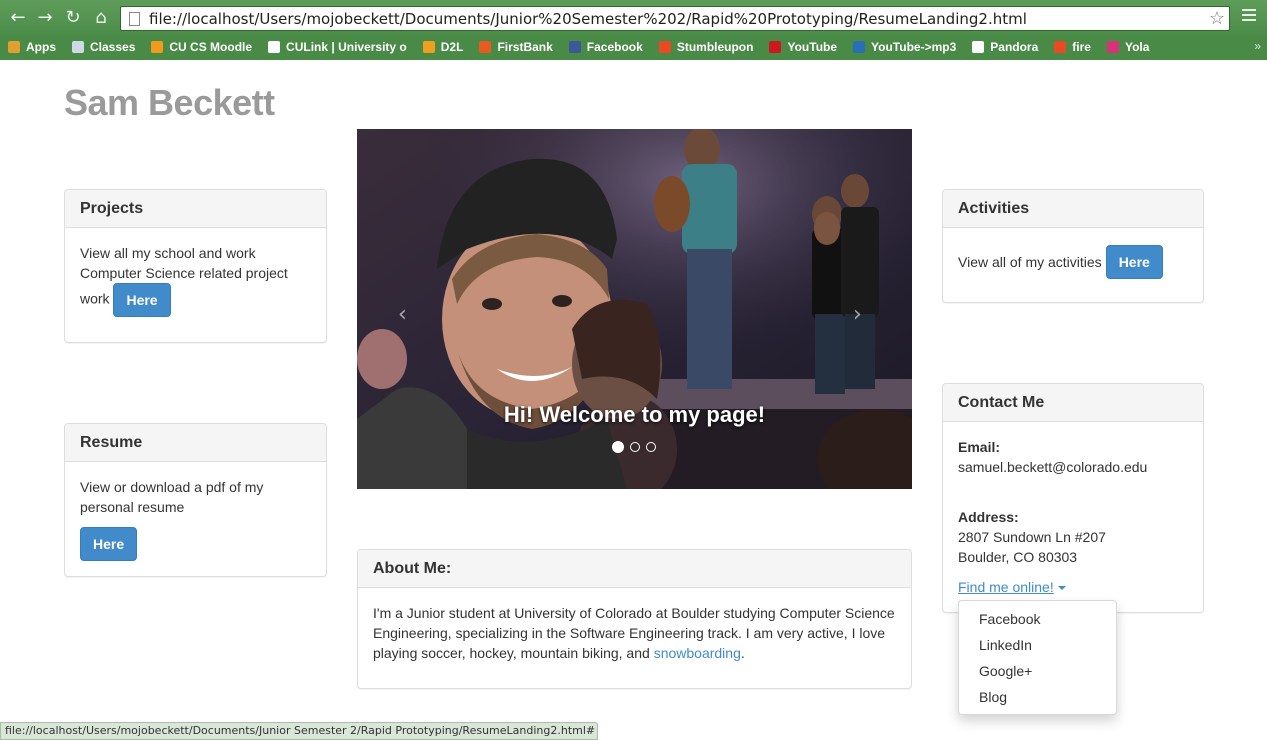 The width and height of the screenshot is (1267, 740). I want to click on bookmark-label: Pandora, so click(1014, 47).